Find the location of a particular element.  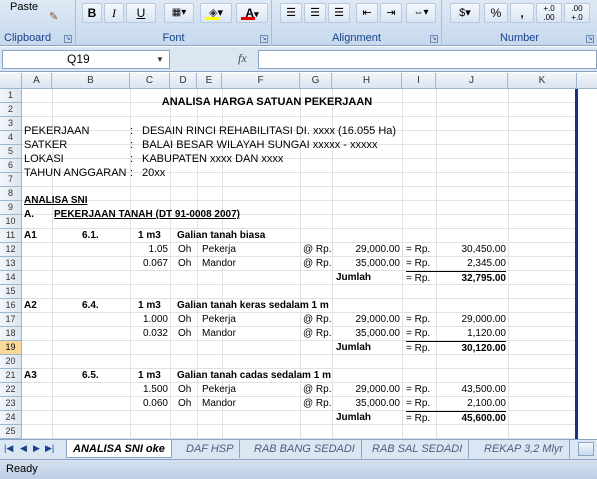

item-desc: Galian tanah cadas sedalam 1 m is located at coordinates (254, 376).